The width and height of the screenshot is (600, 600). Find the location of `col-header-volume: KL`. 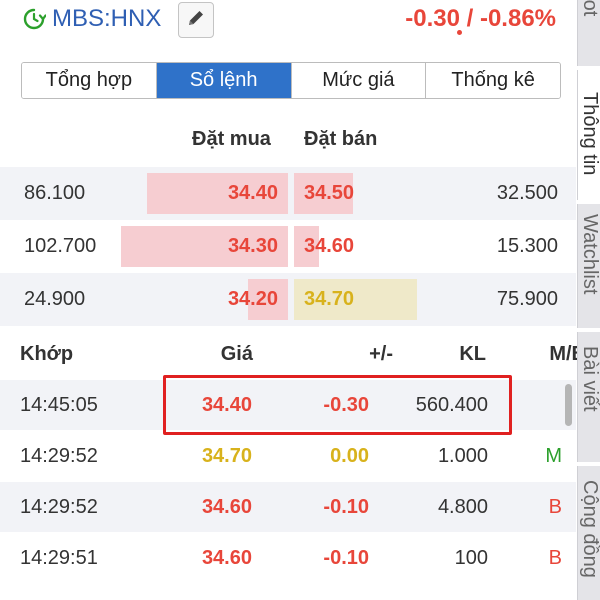

col-header-volume: KL is located at coordinates (472, 354).